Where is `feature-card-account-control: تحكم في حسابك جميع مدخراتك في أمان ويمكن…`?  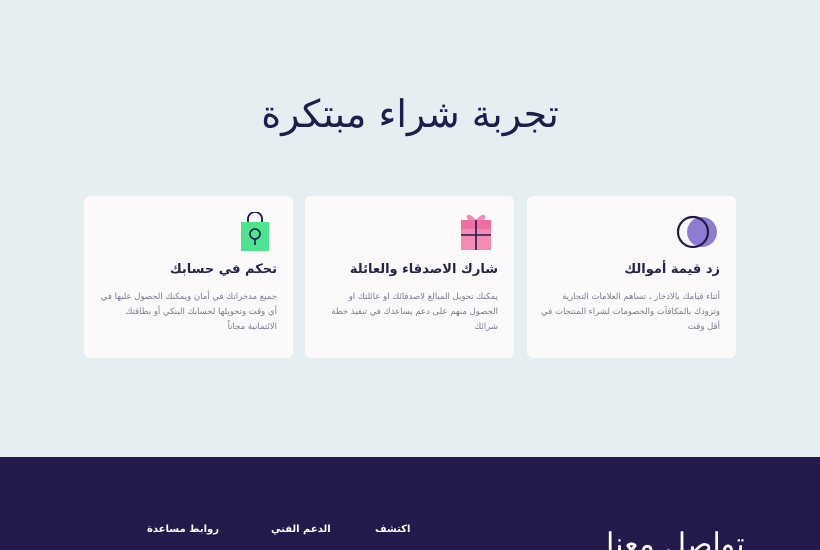 feature-card-account-control: تحكم في حسابك جميع مدخراتك في أمان ويمكن… is located at coordinates (188, 277).